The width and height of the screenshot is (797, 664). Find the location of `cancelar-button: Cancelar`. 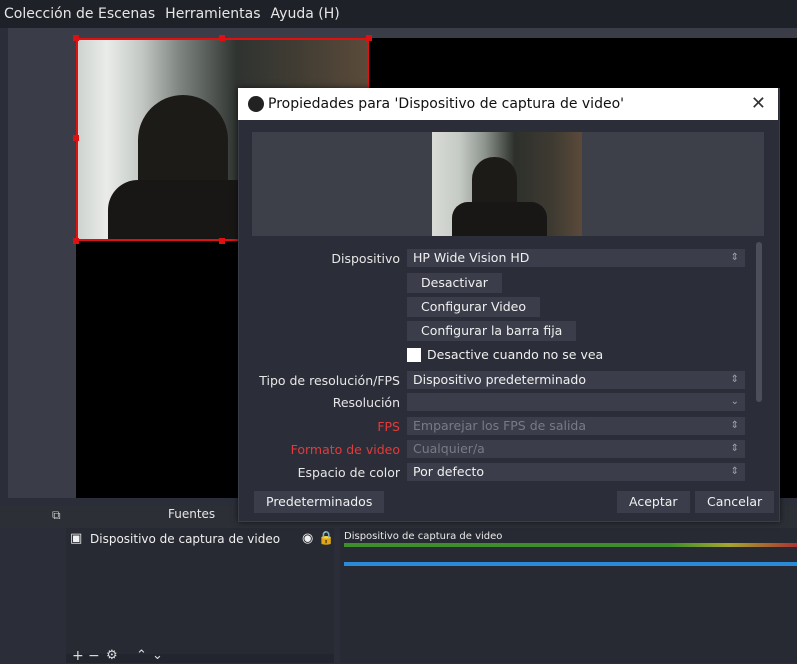

cancelar-button: Cancelar is located at coordinates (735, 502).